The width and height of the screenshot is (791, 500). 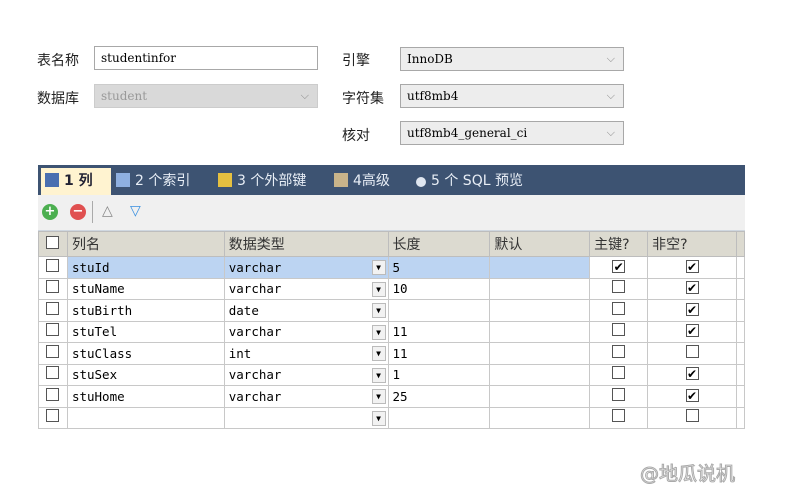 I want to click on move-up-button: △, so click(x=107, y=211).